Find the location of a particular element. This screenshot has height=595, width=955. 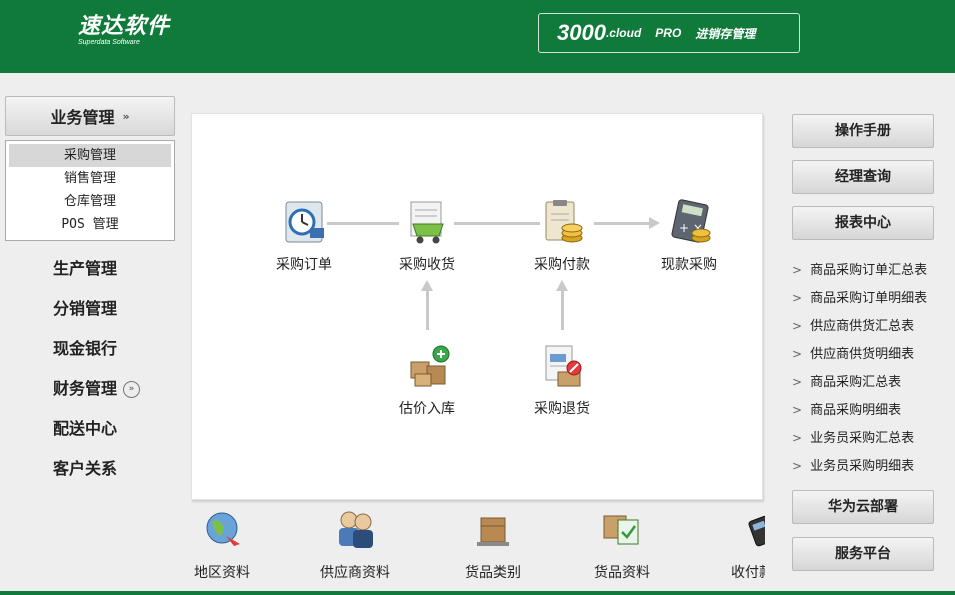

huawei-cloud-button: 华为云部署 is located at coordinates (863, 507).